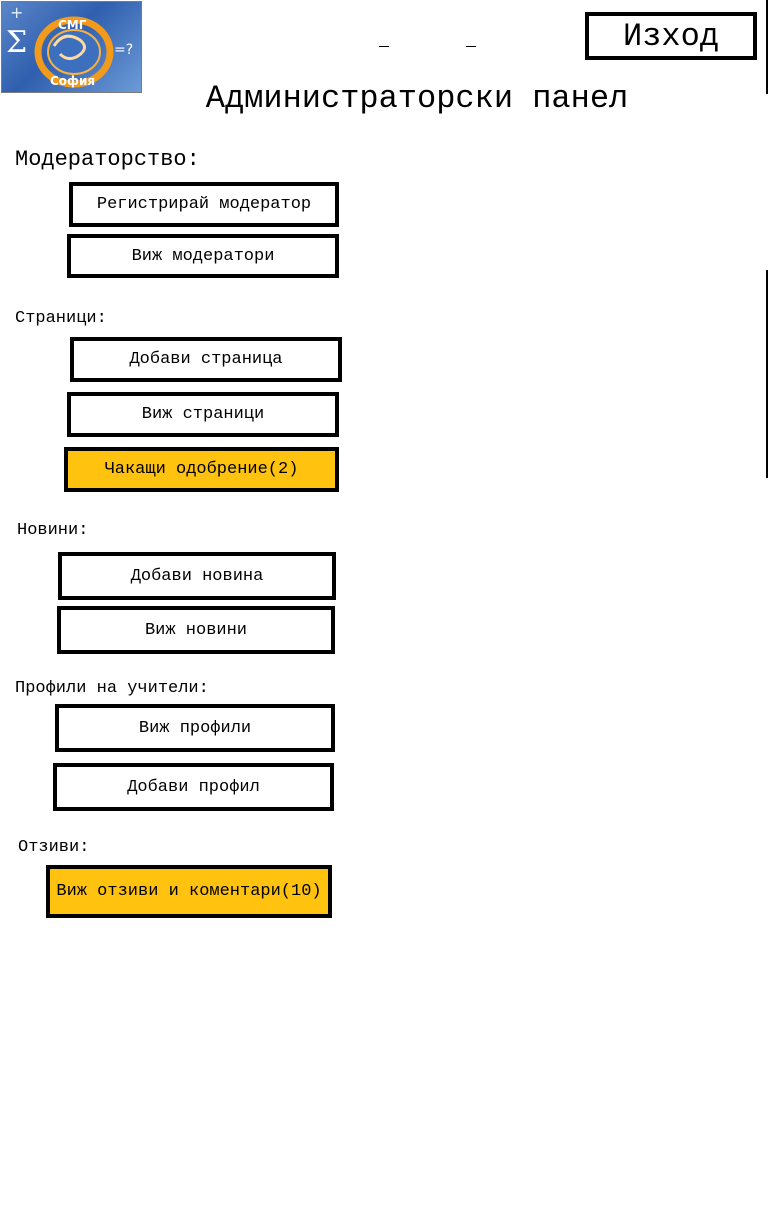  What do you see at coordinates (201, 469) in the screenshot?
I see `pending-approval-button: Чакащи одобрение(2)` at bounding box center [201, 469].